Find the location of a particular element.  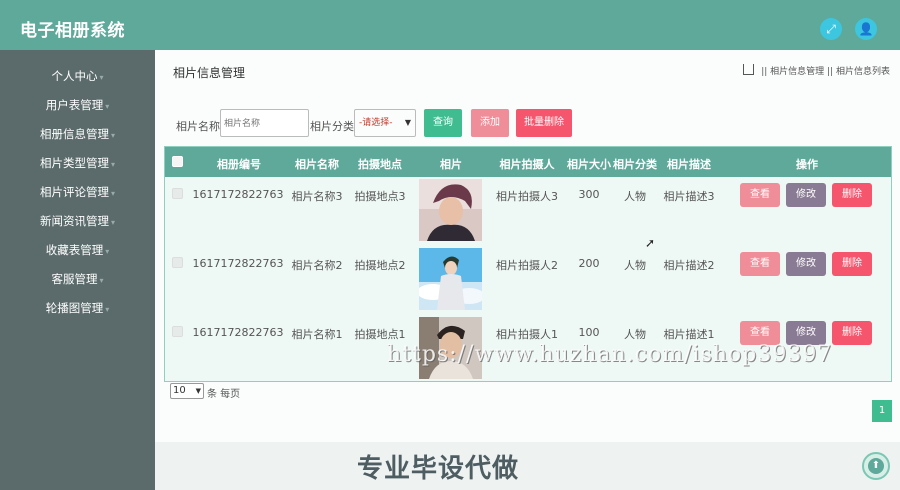

location-cell: 拍摄地点3 is located at coordinates (380, 196).